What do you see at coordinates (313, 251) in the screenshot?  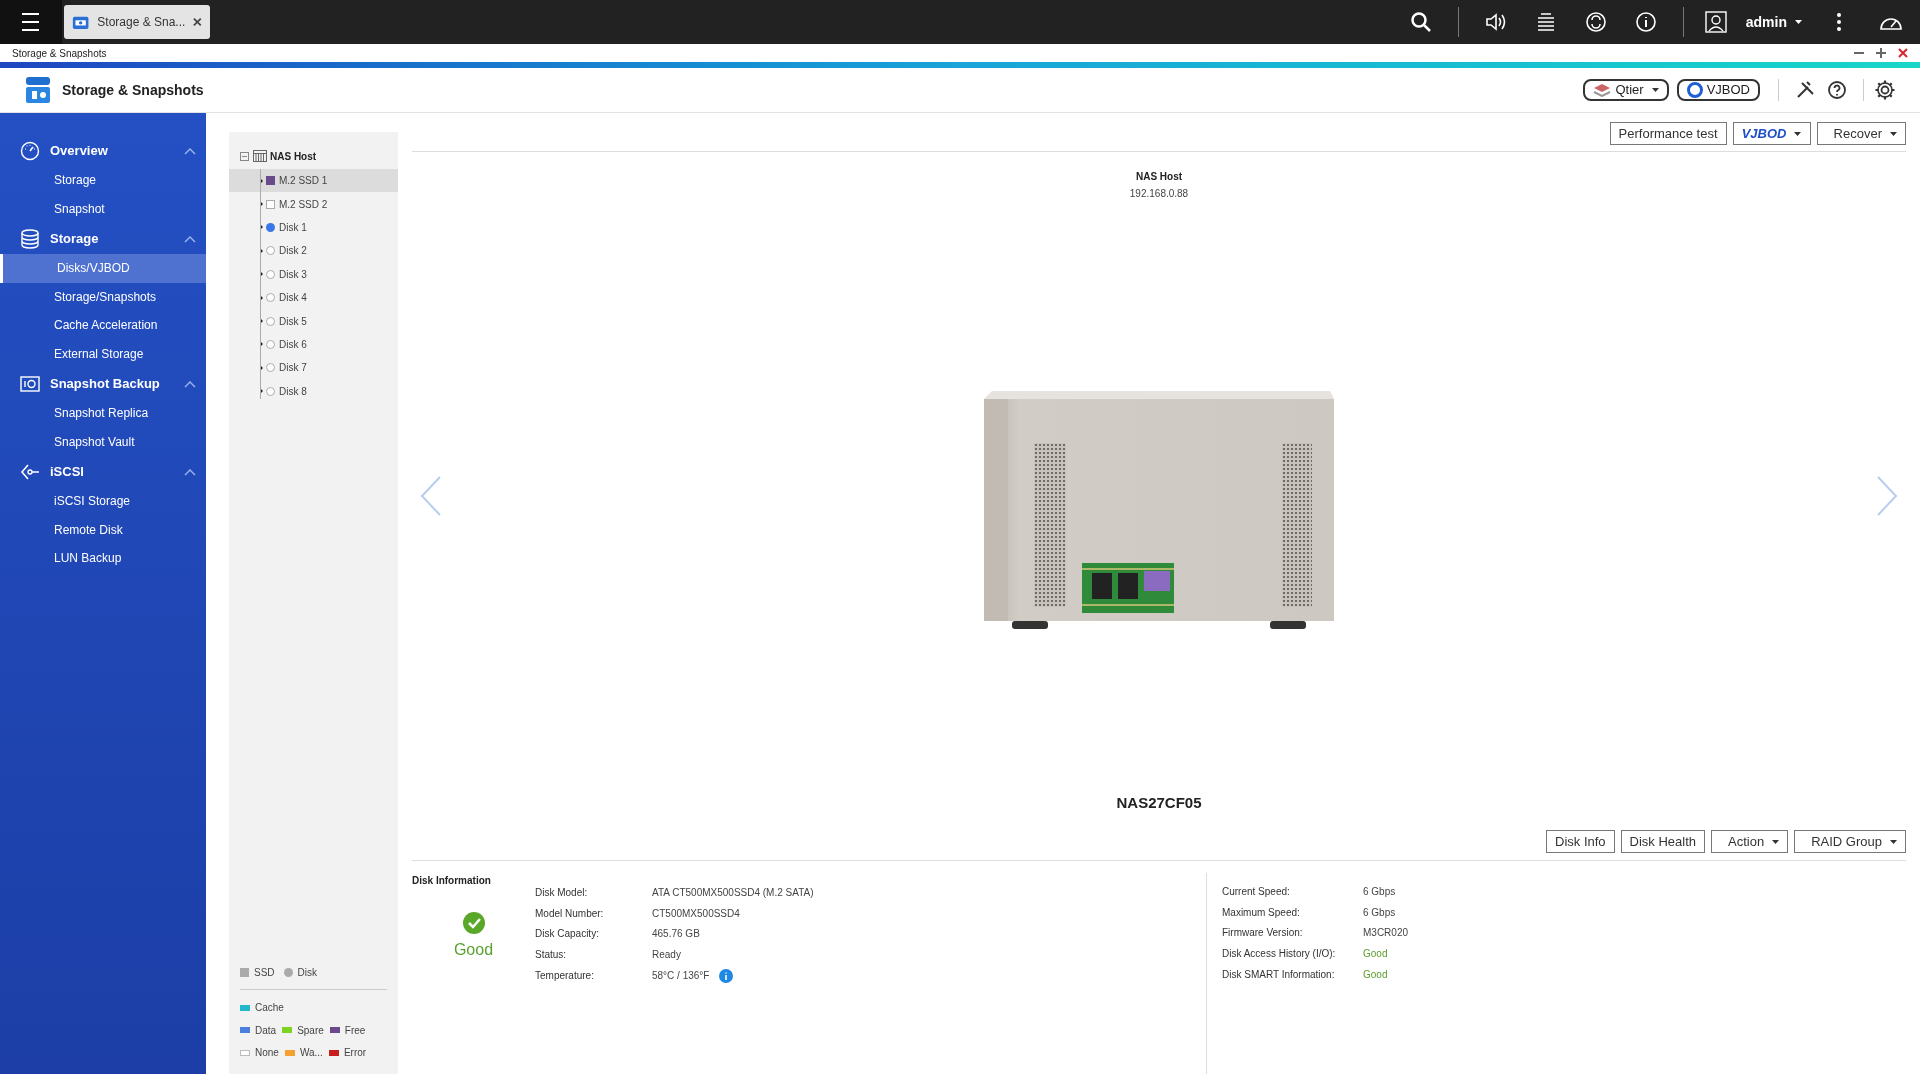 I see `tree-item: Disk 2` at bounding box center [313, 251].